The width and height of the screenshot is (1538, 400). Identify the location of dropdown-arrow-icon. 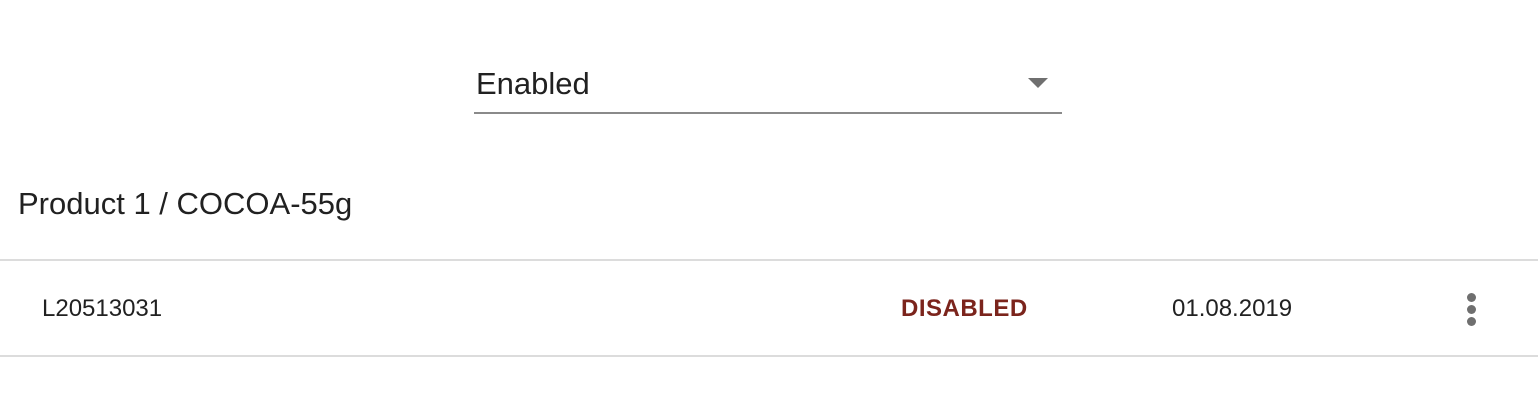
(1038, 83).